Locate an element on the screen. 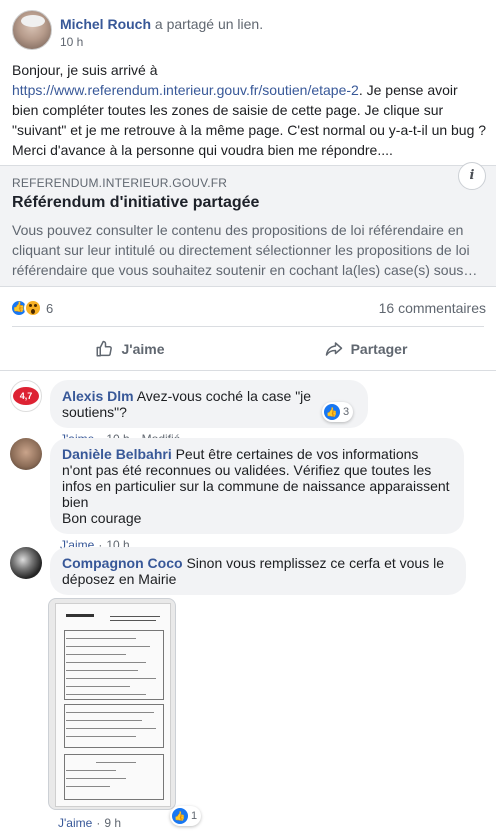 Image resolution: width=496 pixels, height=836 pixels. post-header: Michel Rouch a partagé un lien. 10 h is located at coordinates (137, 30).